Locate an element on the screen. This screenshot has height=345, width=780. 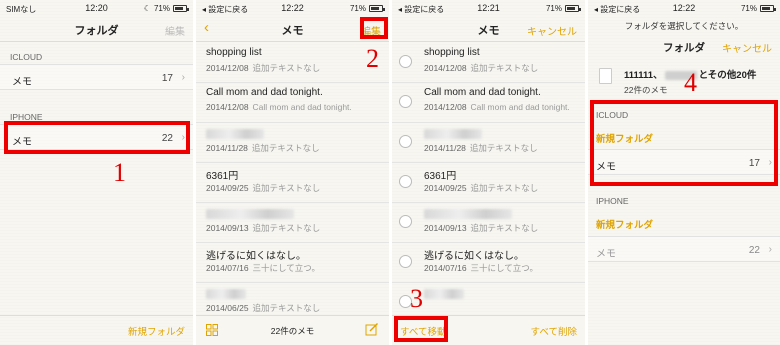
folder-row-iphone-memo: メモ 22 › is located at coordinates (684, 249).